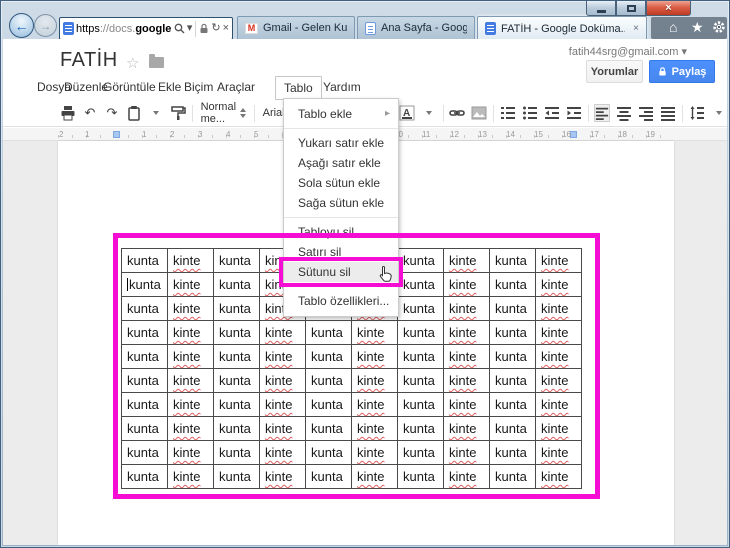 The image size is (730, 548). I want to click on back-button: ←, so click(21, 25).